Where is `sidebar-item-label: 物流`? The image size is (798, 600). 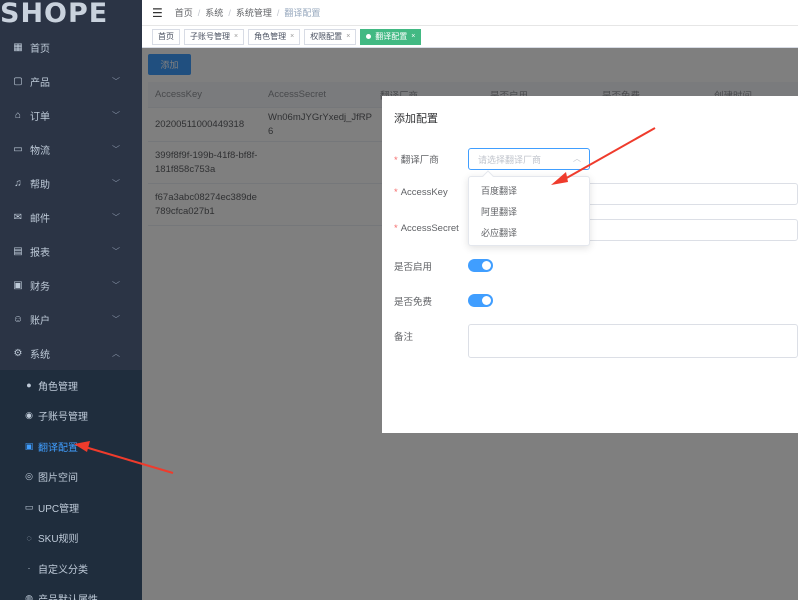
sidebar-item-label: 物流 is located at coordinates (40, 151).